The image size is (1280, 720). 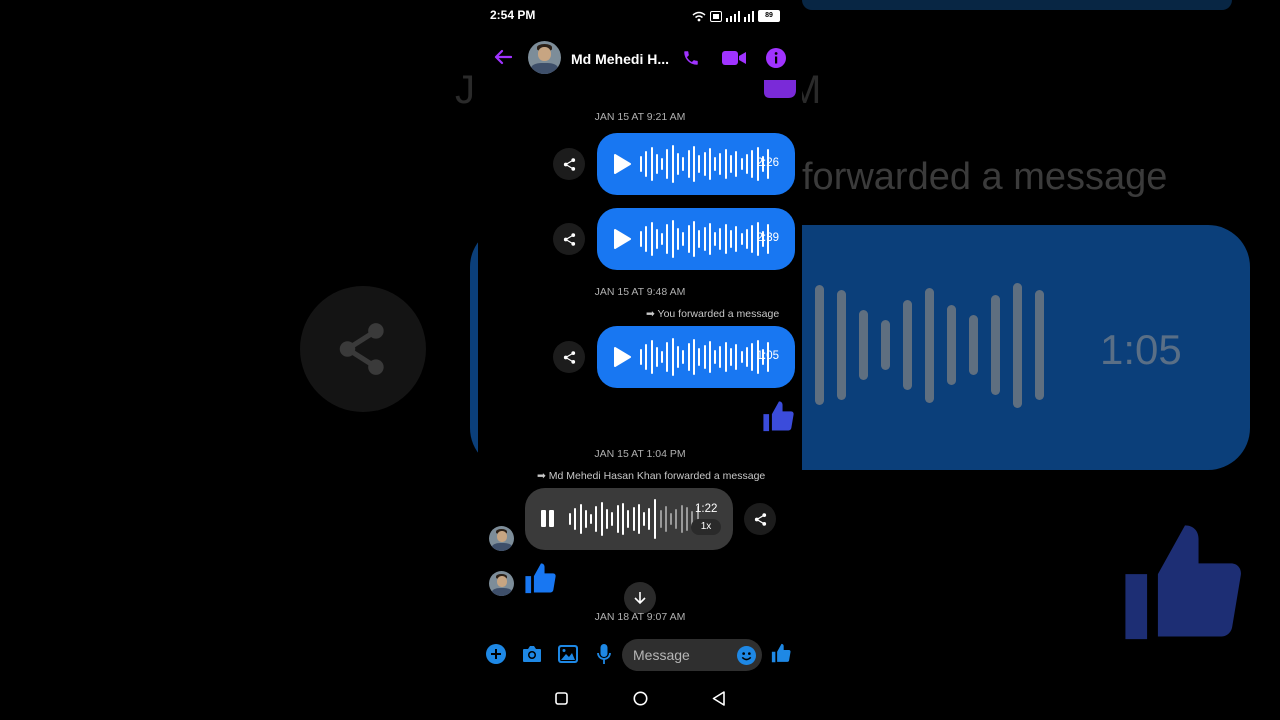 What do you see at coordinates (640, 656) in the screenshot?
I see `message-composer` at bounding box center [640, 656].